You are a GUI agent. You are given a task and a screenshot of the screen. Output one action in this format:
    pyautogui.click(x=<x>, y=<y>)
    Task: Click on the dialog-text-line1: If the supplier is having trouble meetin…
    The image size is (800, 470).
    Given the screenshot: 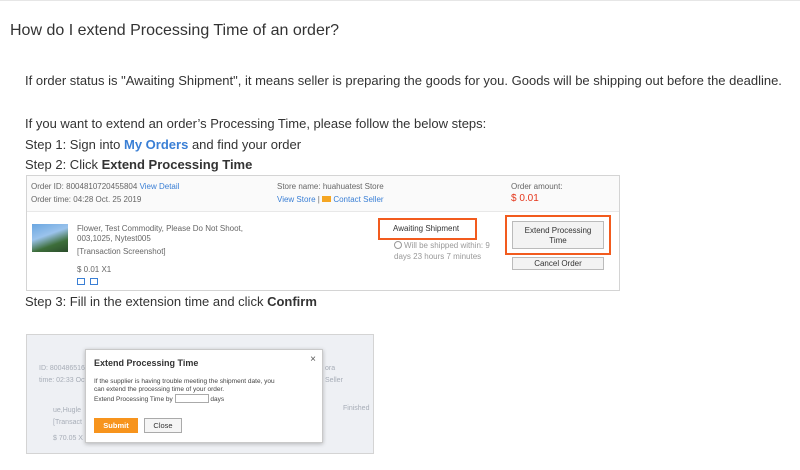 What is the action you would take?
    pyautogui.click(x=184, y=381)
    